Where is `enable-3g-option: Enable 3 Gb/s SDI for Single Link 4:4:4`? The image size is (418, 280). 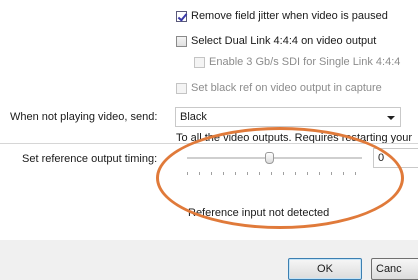
enable-3g-option: Enable 3 Gb/s SDI for Single Link 4:4:4 is located at coordinates (297, 62).